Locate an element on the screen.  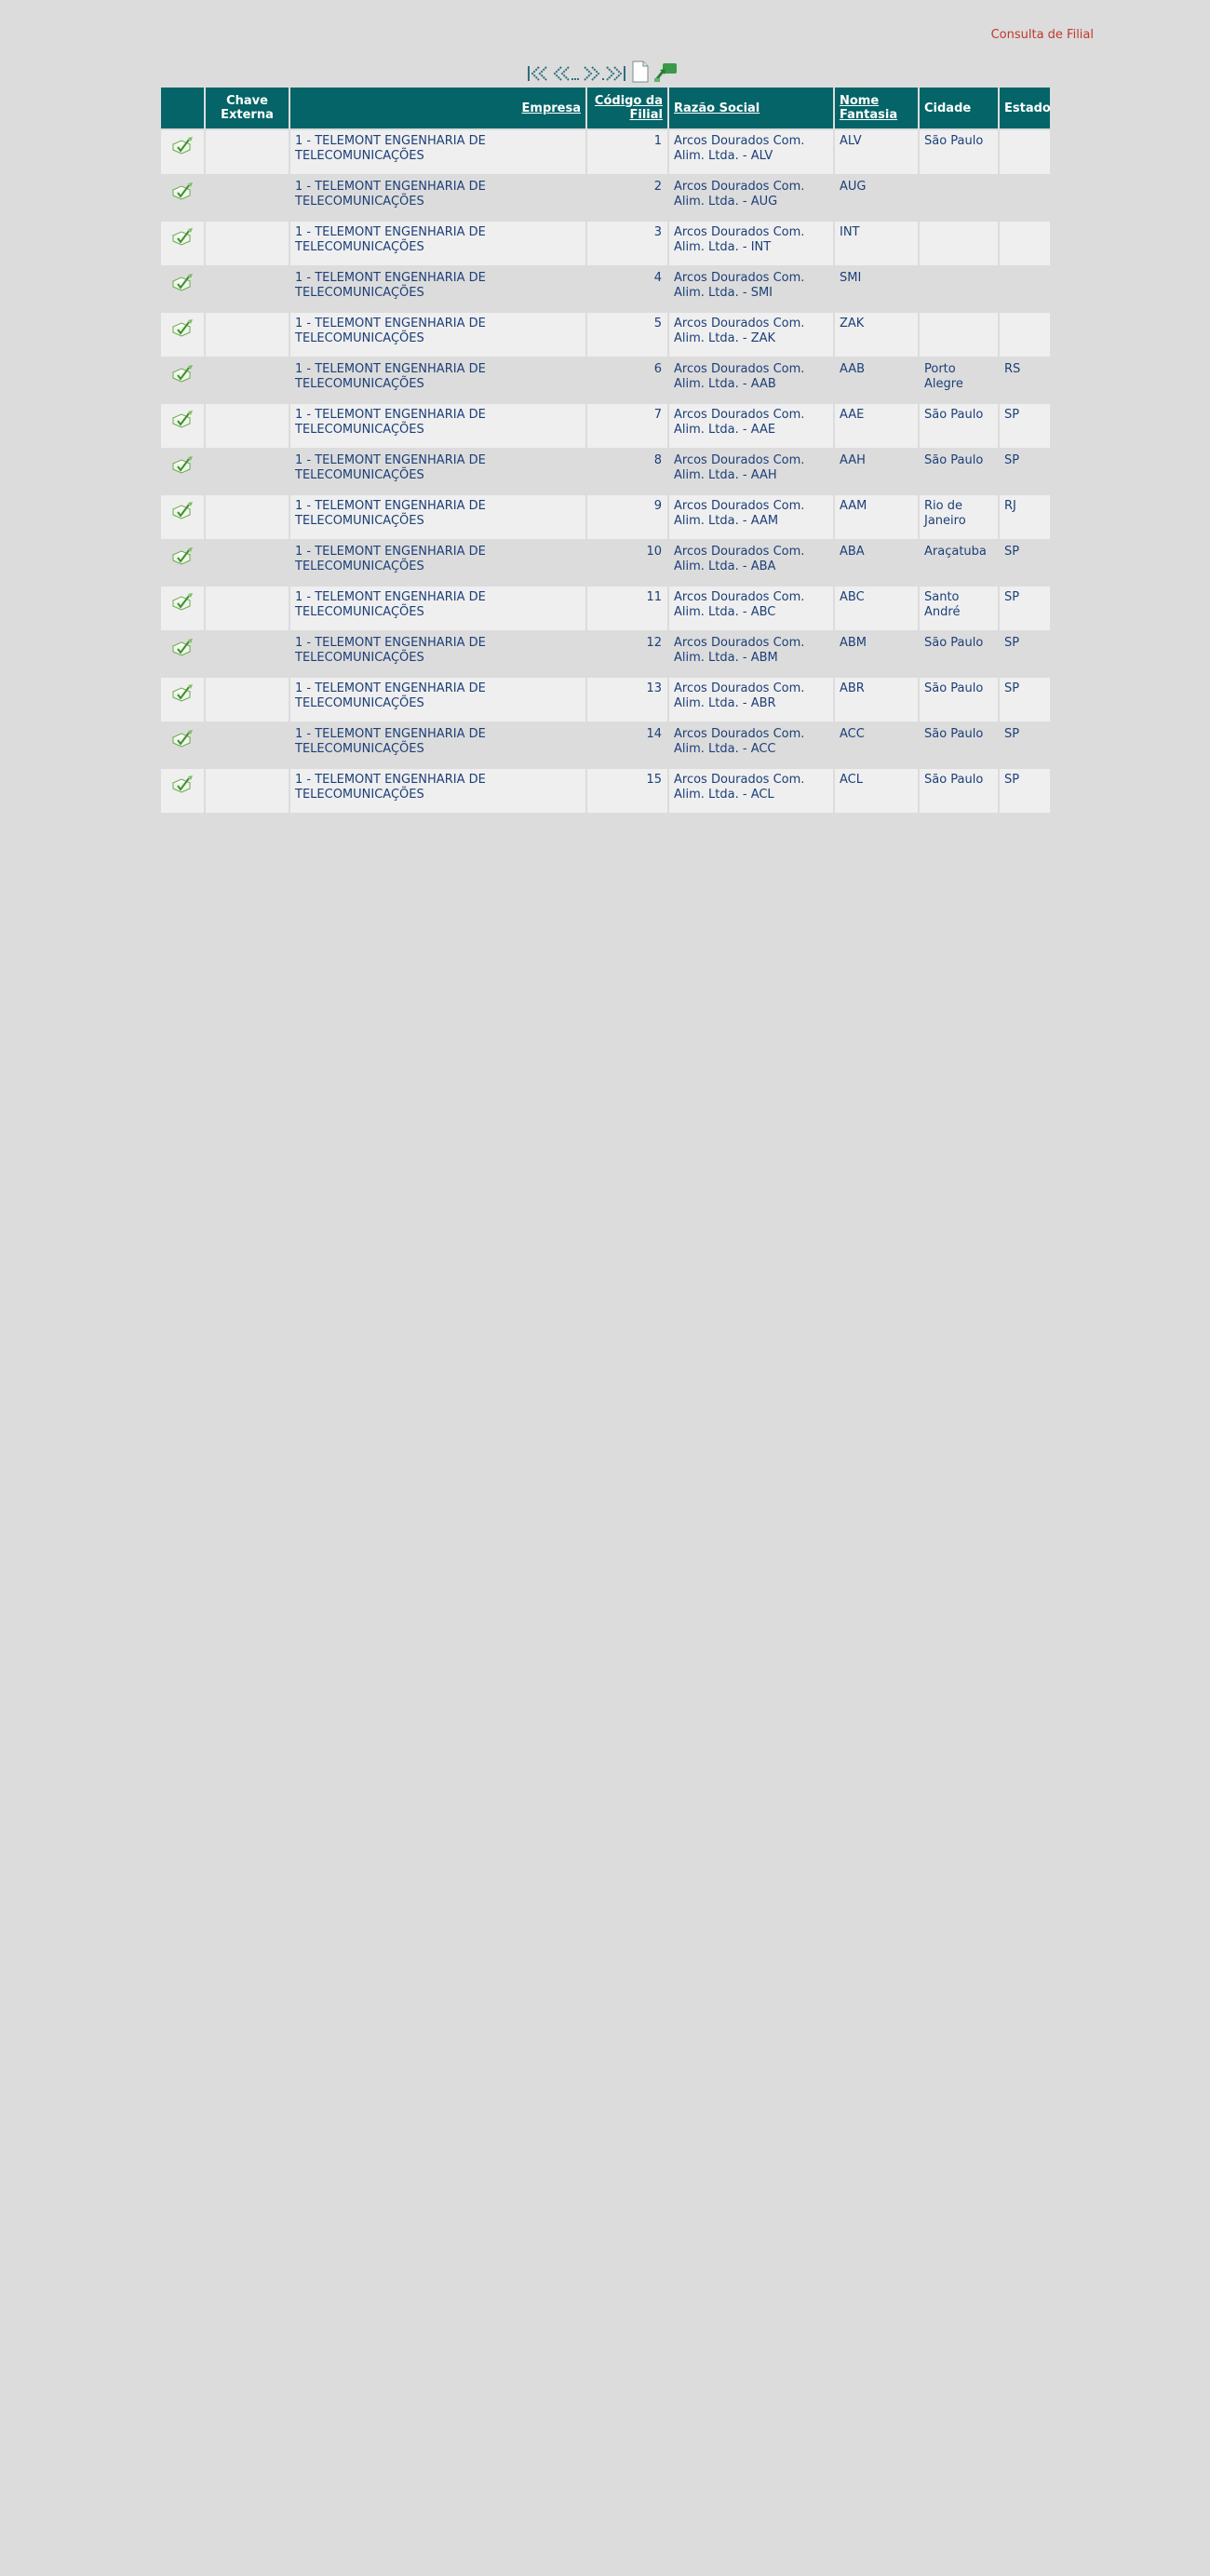
sort-link-codigo: Código da Filial is located at coordinates (629, 108).